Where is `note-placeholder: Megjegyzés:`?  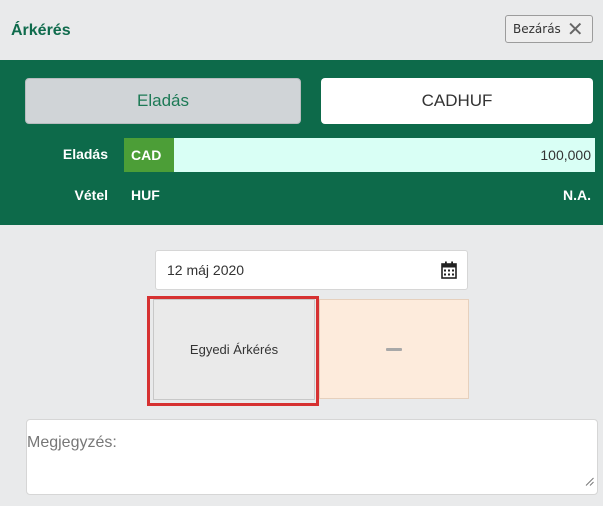 note-placeholder: Megjegyzés: is located at coordinates (72, 442).